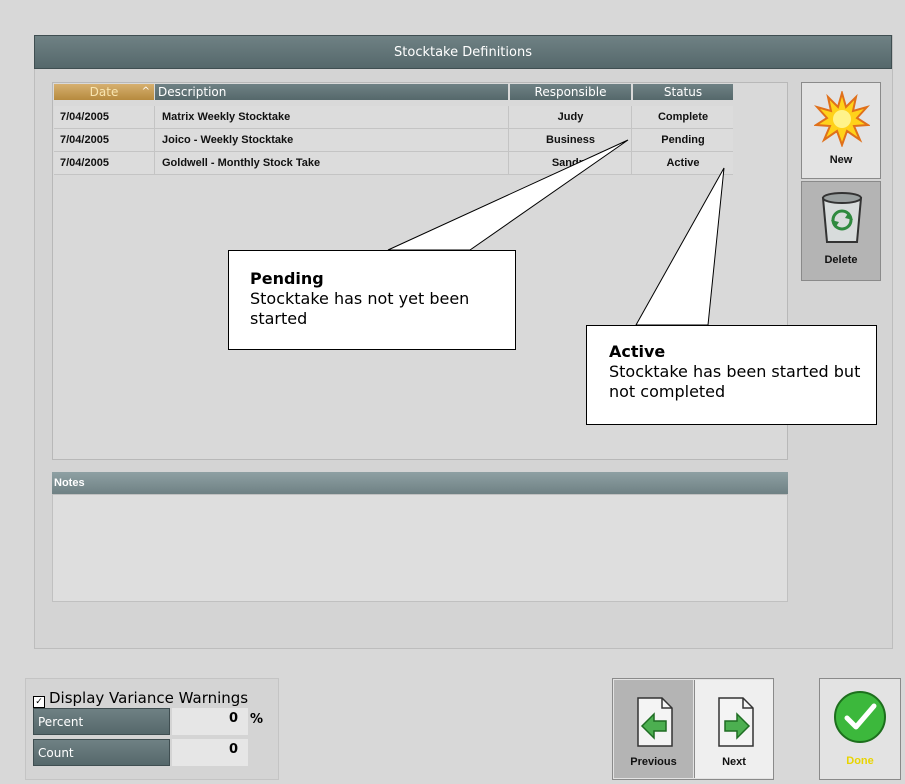 The image size is (905, 784). What do you see at coordinates (736, 722) in the screenshot?
I see `arrow-right-icon` at bounding box center [736, 722].